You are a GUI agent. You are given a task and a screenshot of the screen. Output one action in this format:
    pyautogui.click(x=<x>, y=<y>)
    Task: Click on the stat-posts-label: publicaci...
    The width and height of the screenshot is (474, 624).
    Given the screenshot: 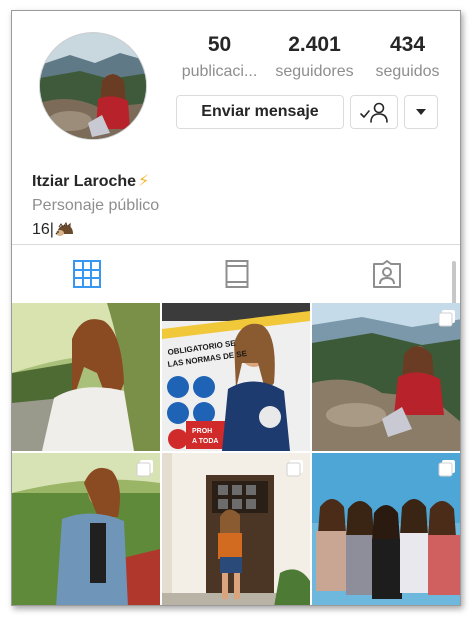 What is the action you would take?
    pyautogui.click(x=219, y=71)
    